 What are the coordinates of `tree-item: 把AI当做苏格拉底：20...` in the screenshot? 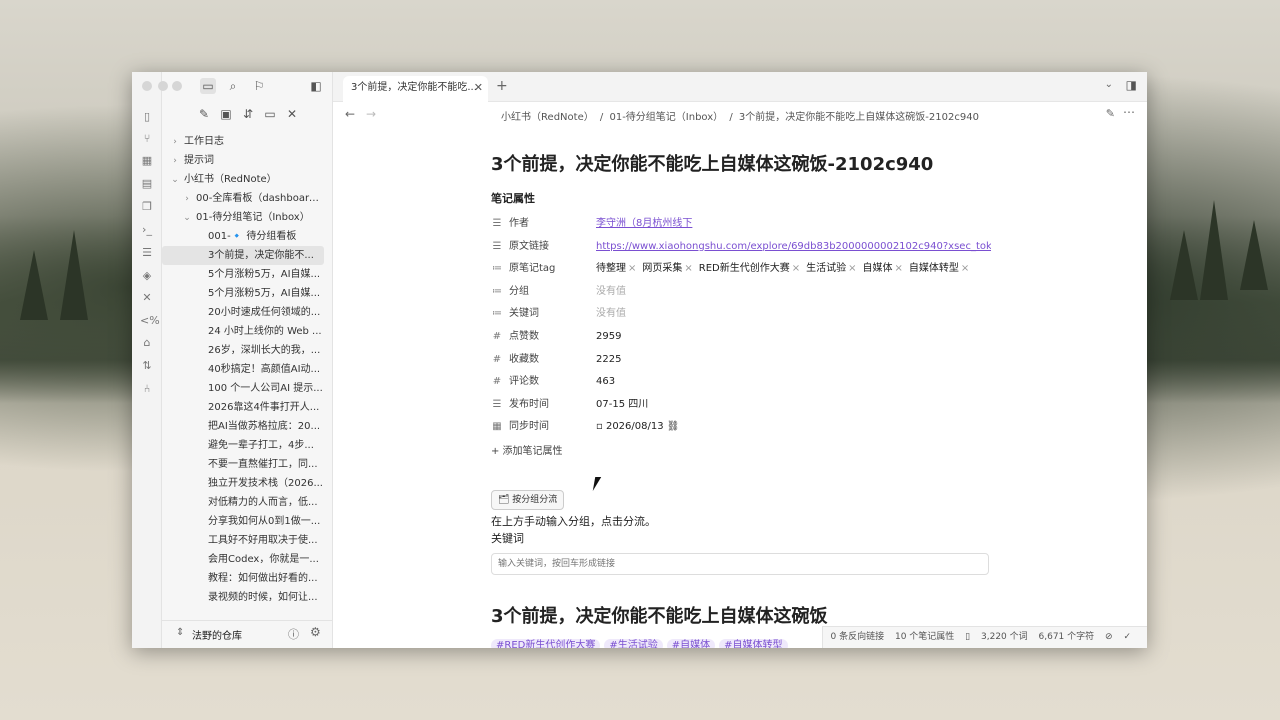 It's located at (243, 426).